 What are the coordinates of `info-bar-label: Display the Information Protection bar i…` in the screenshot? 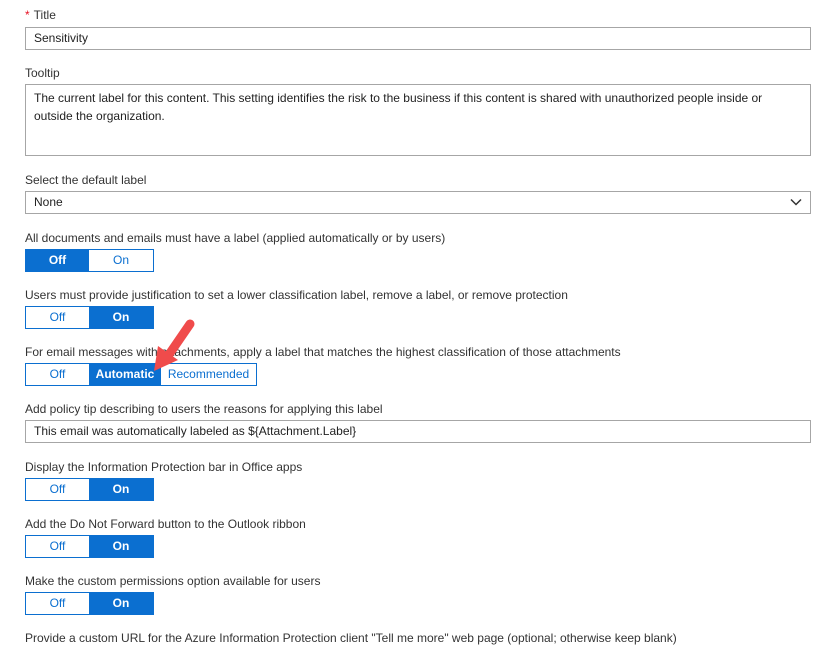 It's located at (164, 467).